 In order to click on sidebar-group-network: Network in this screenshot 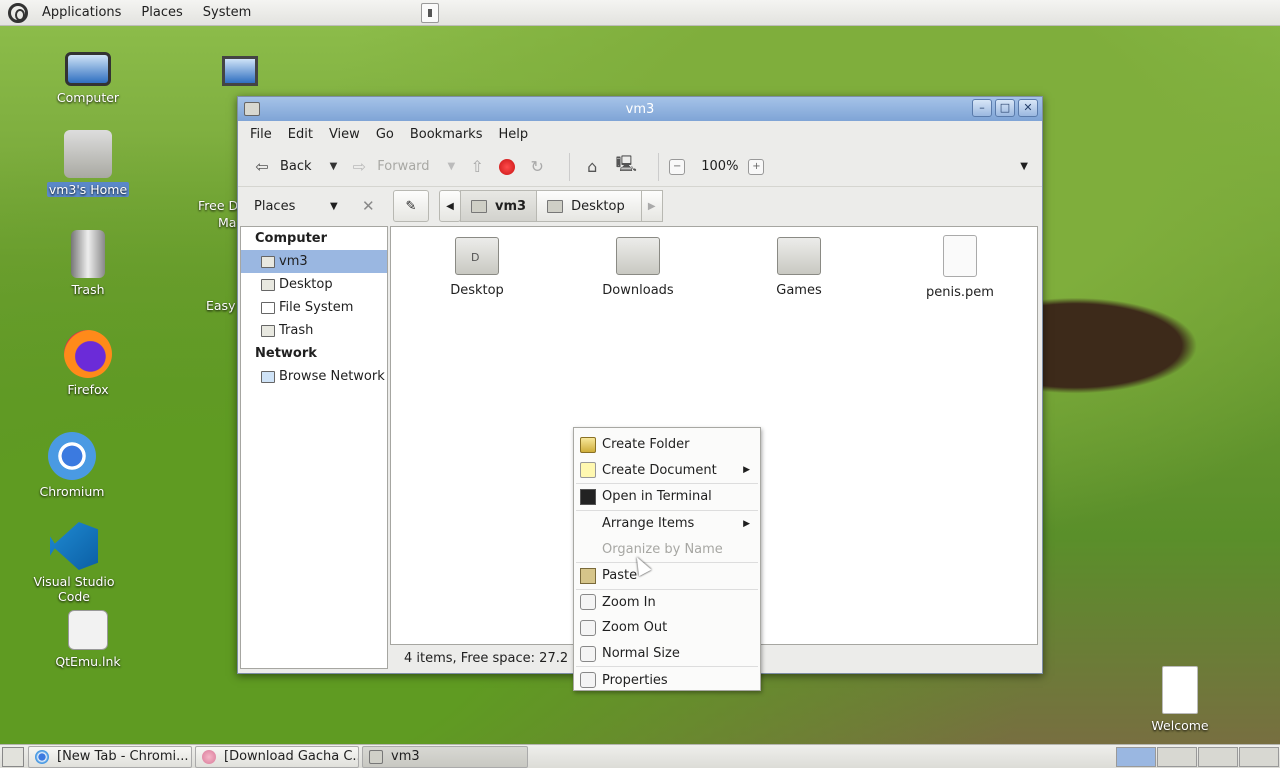, I will do `click(286, 353)`.